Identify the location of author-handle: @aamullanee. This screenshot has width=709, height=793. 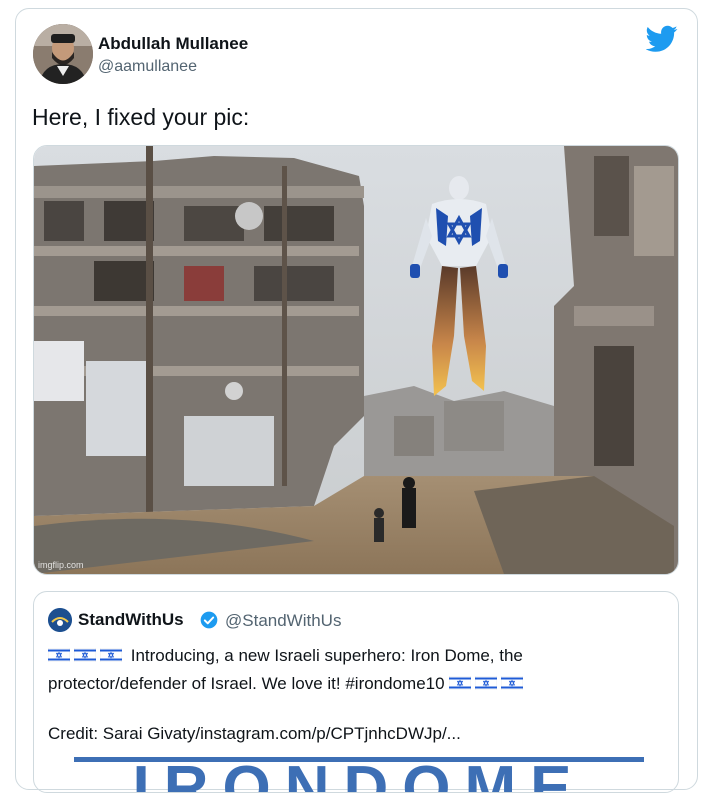
(147, 67).